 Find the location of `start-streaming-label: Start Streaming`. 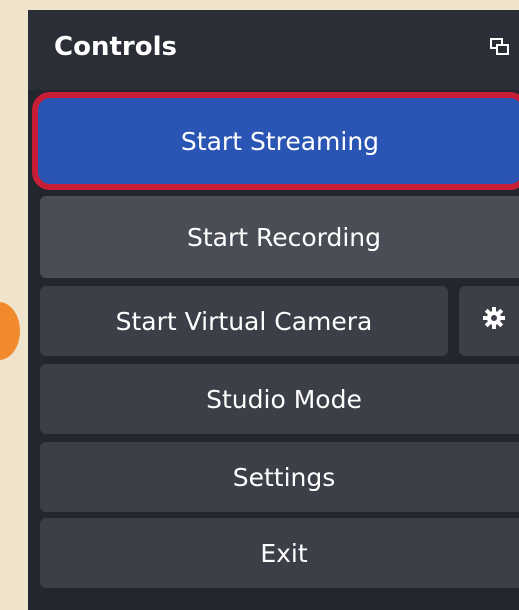

start-streaming-label: Start Streaming is located at coordinates (280, 141).